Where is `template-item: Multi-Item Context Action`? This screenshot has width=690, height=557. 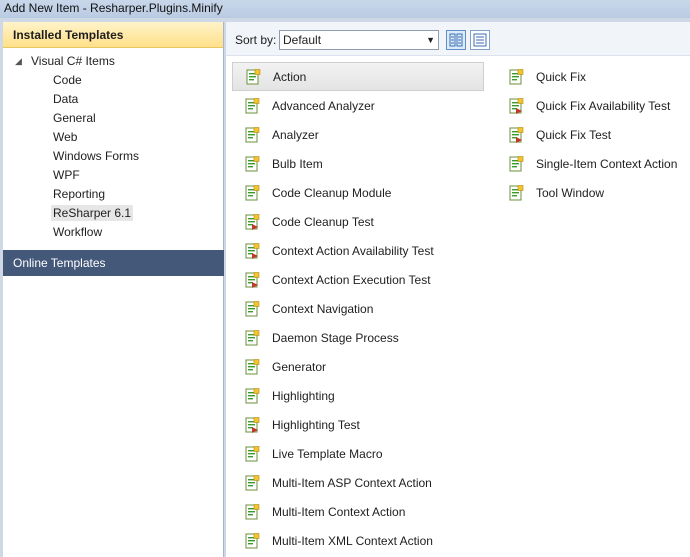 template-item: Multi-Item Context Action is located at coordinates (358, 511).